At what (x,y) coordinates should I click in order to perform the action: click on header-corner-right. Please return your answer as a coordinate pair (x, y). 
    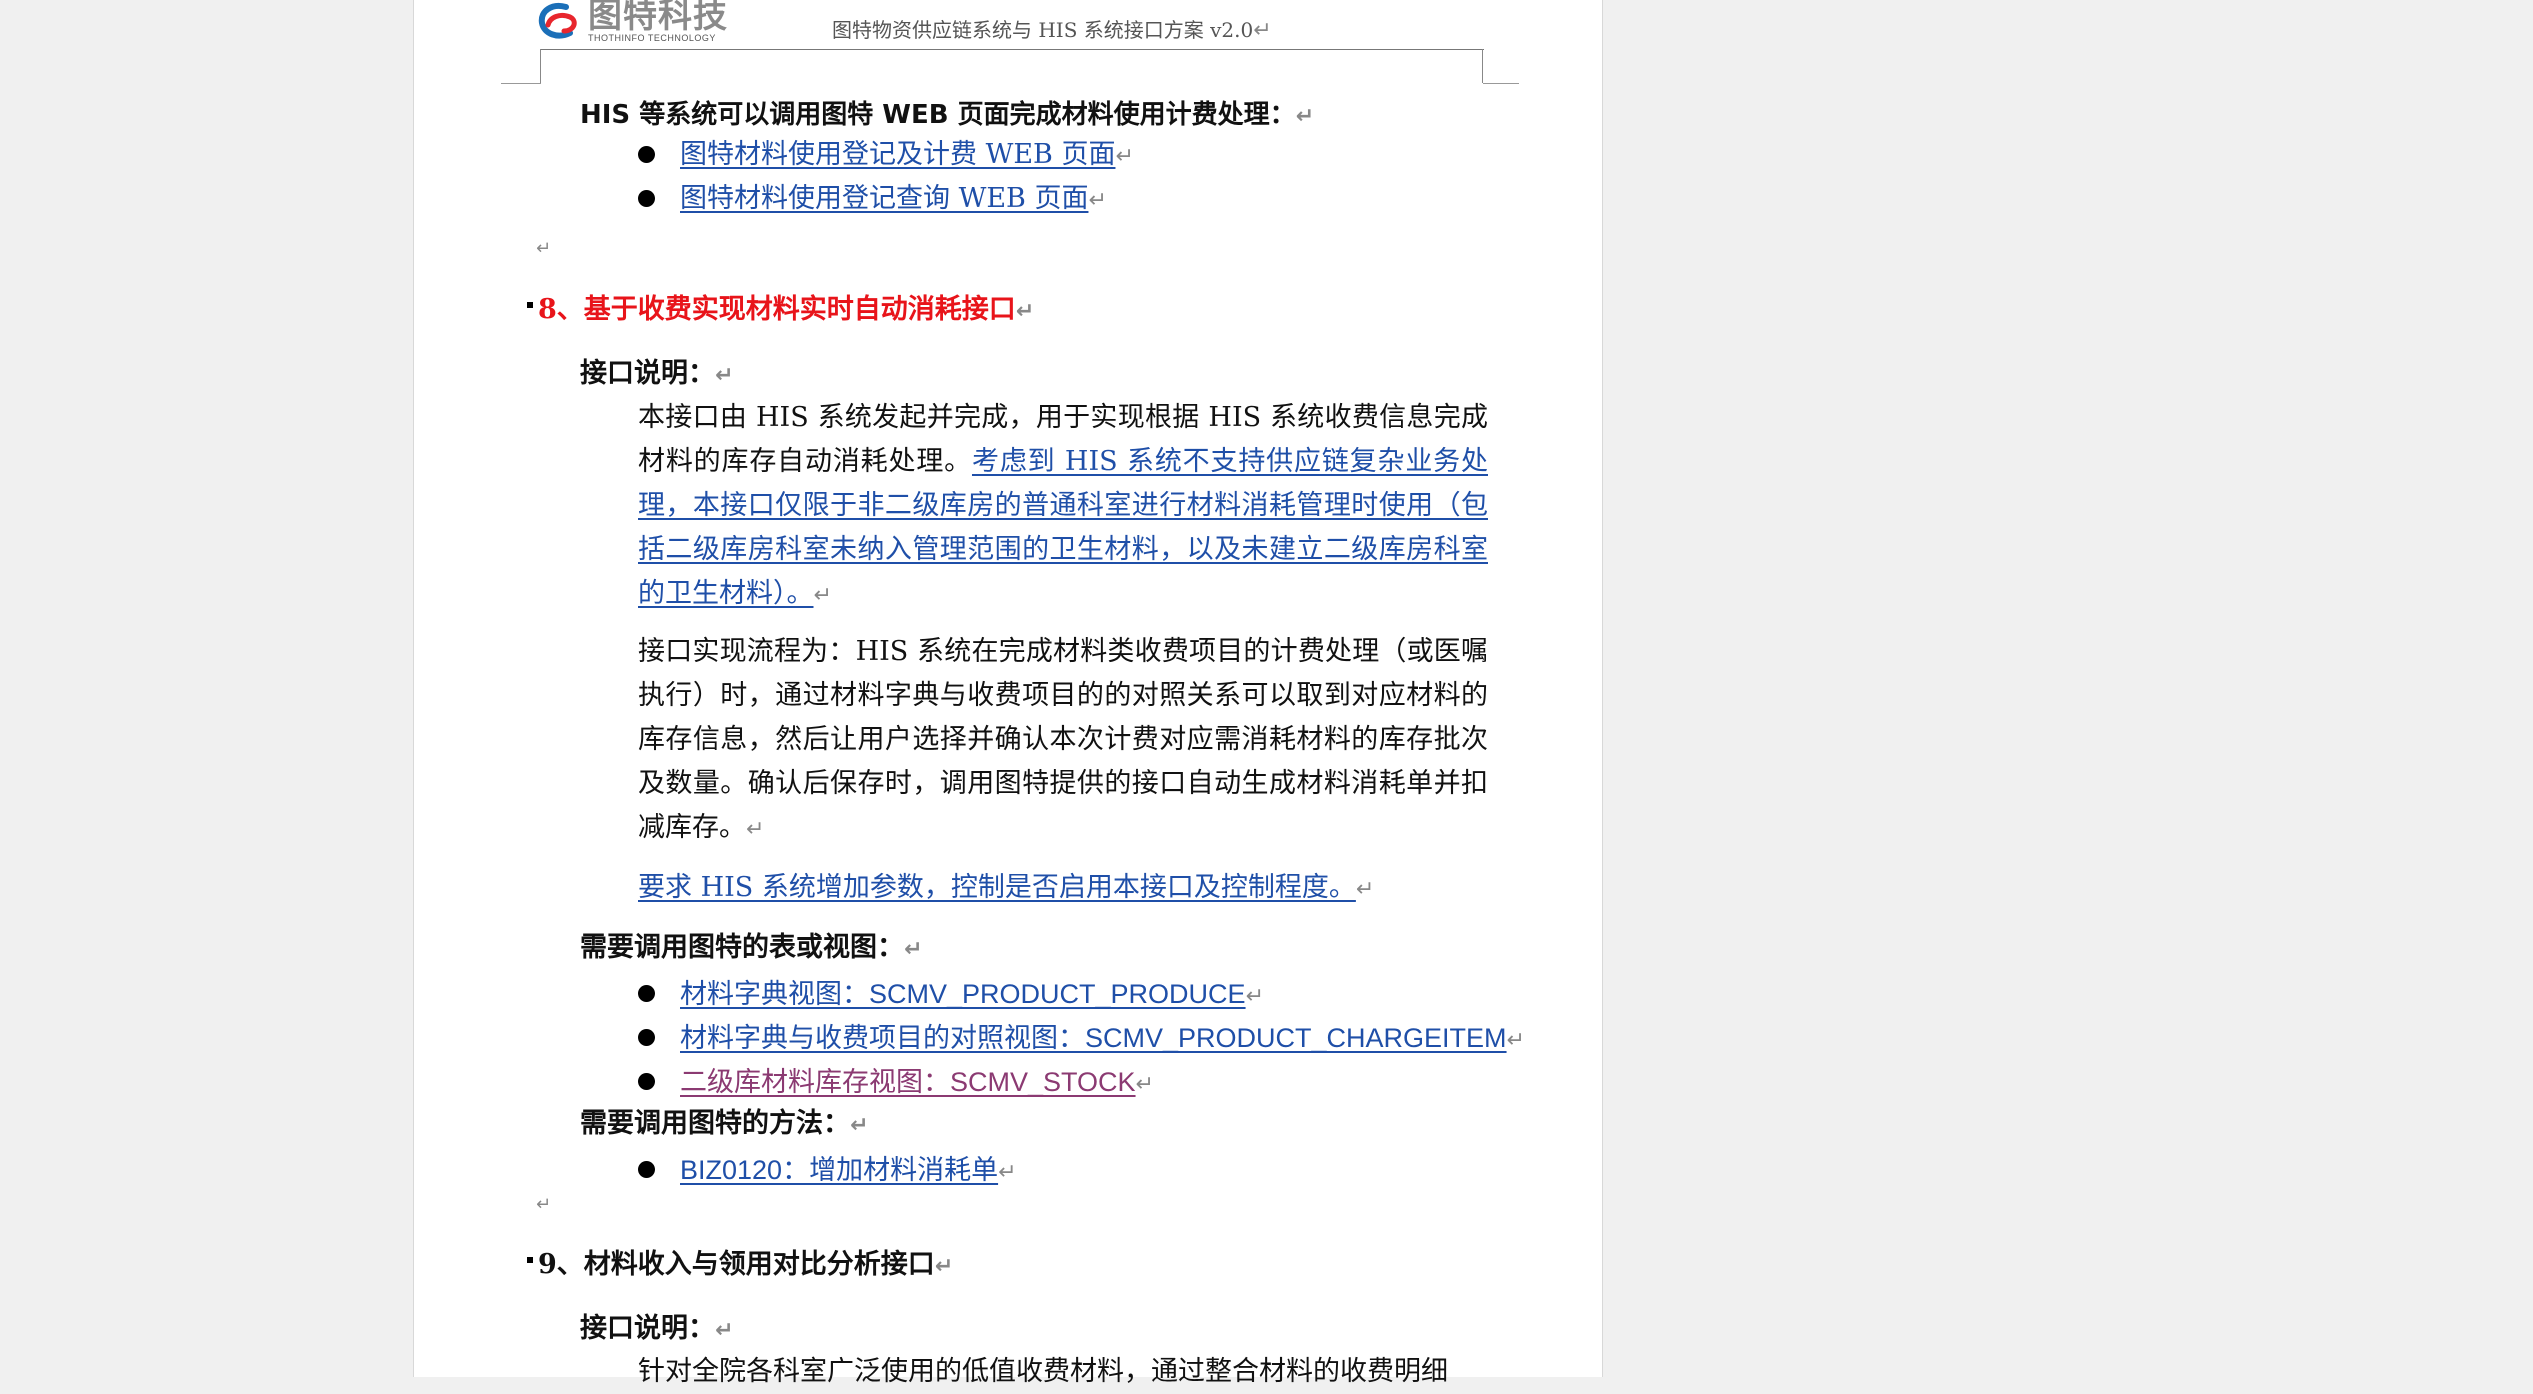
    Looking at the image, I should click on (1483, 66).